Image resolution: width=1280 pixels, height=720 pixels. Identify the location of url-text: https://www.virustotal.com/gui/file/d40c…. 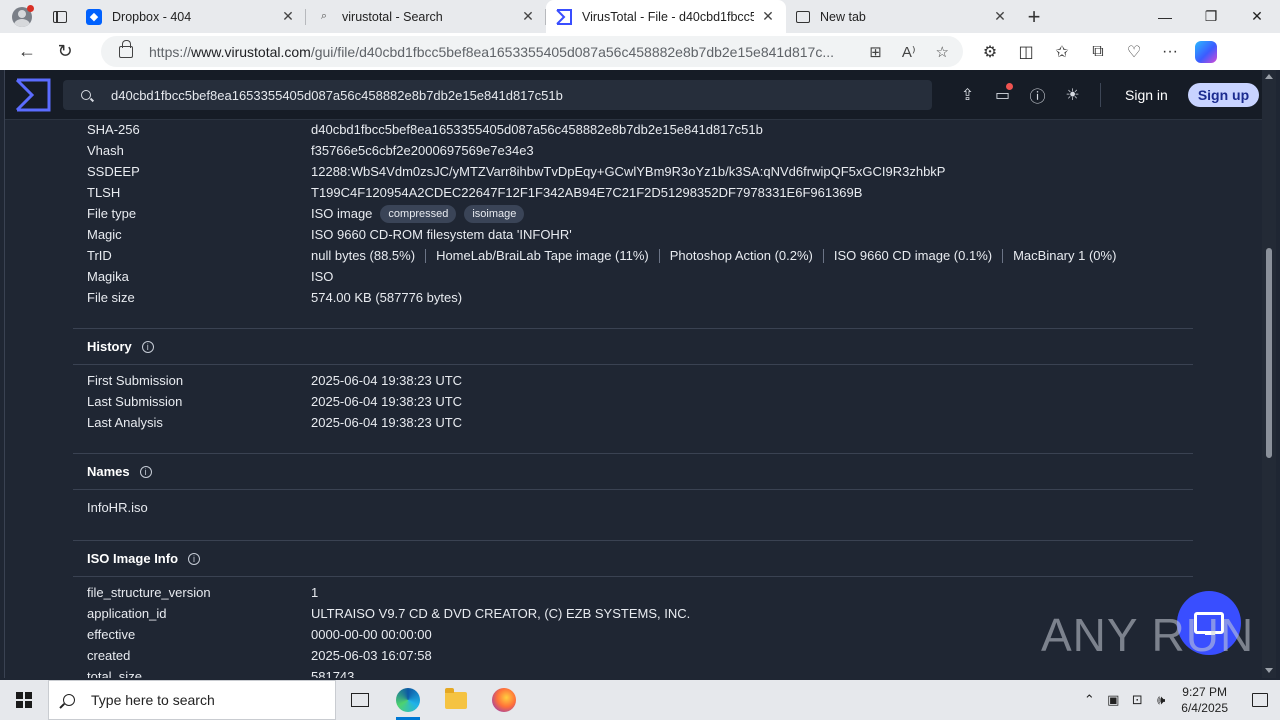
(494, 52).